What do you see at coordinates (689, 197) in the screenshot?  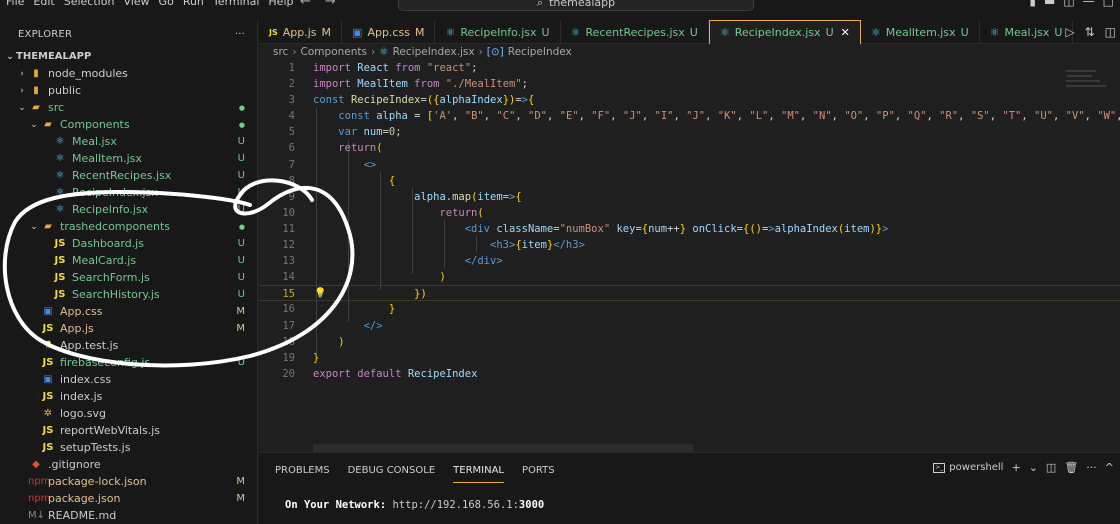 I see `code-line: 9 alpha.map(item=>{` at bounding box center [689, 197].